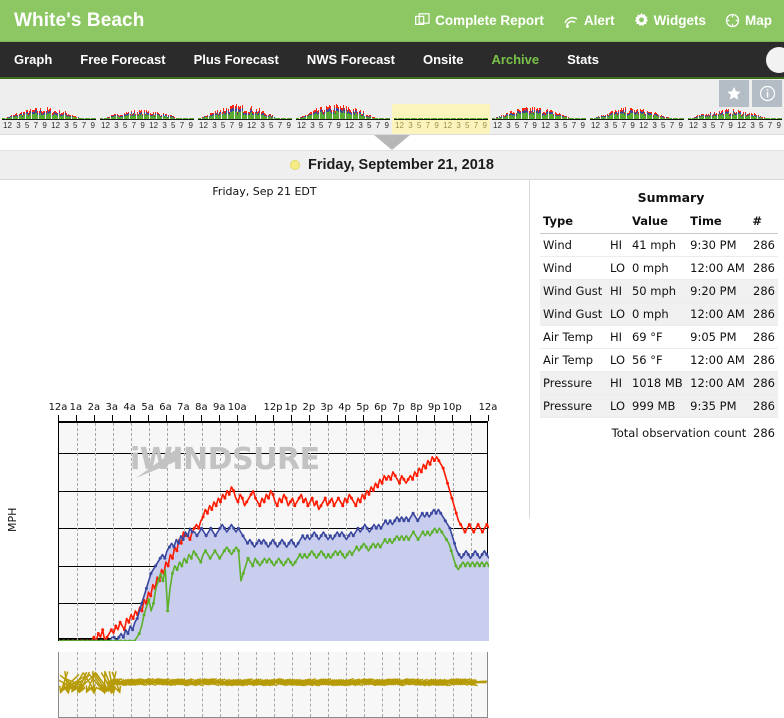 This screenshot has width=784, height=718. What do you see at coordinates (718, 268) in the screenshot?
I see `summary-cell-time: 12:00 AM` at bounding box center [718, 268].